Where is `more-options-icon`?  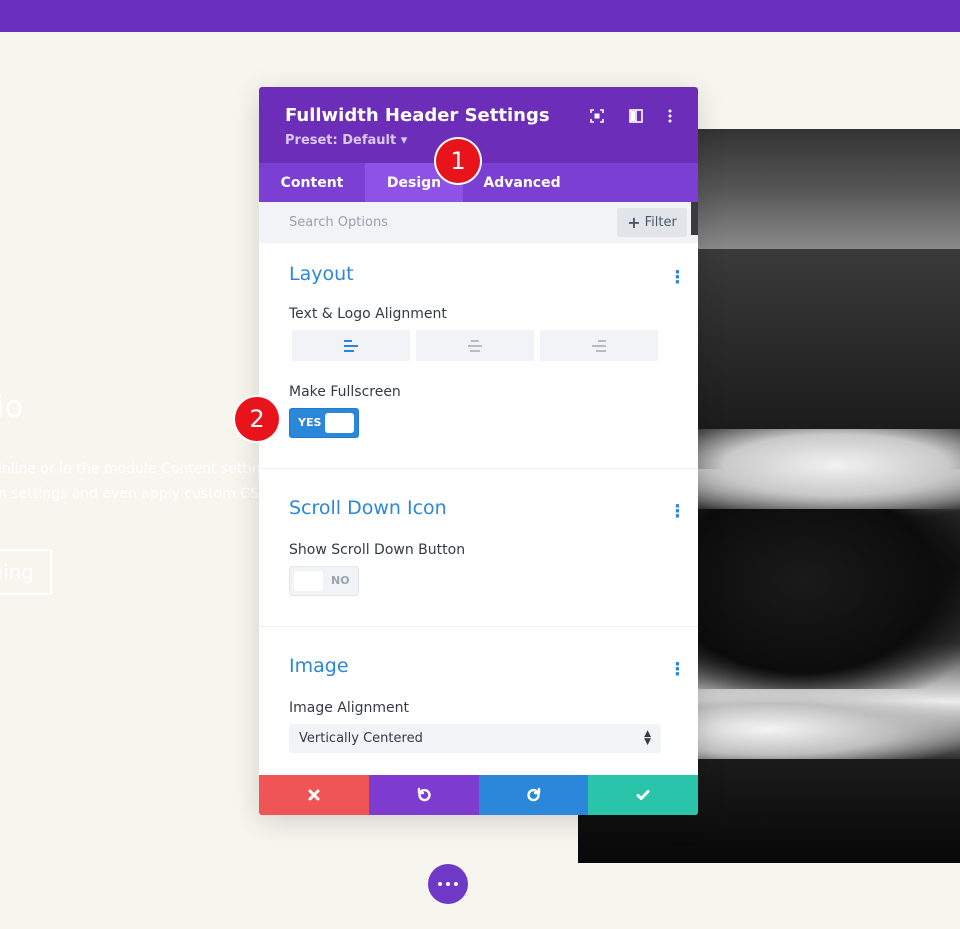 more-options-icon is located at coordinates (670, 116).